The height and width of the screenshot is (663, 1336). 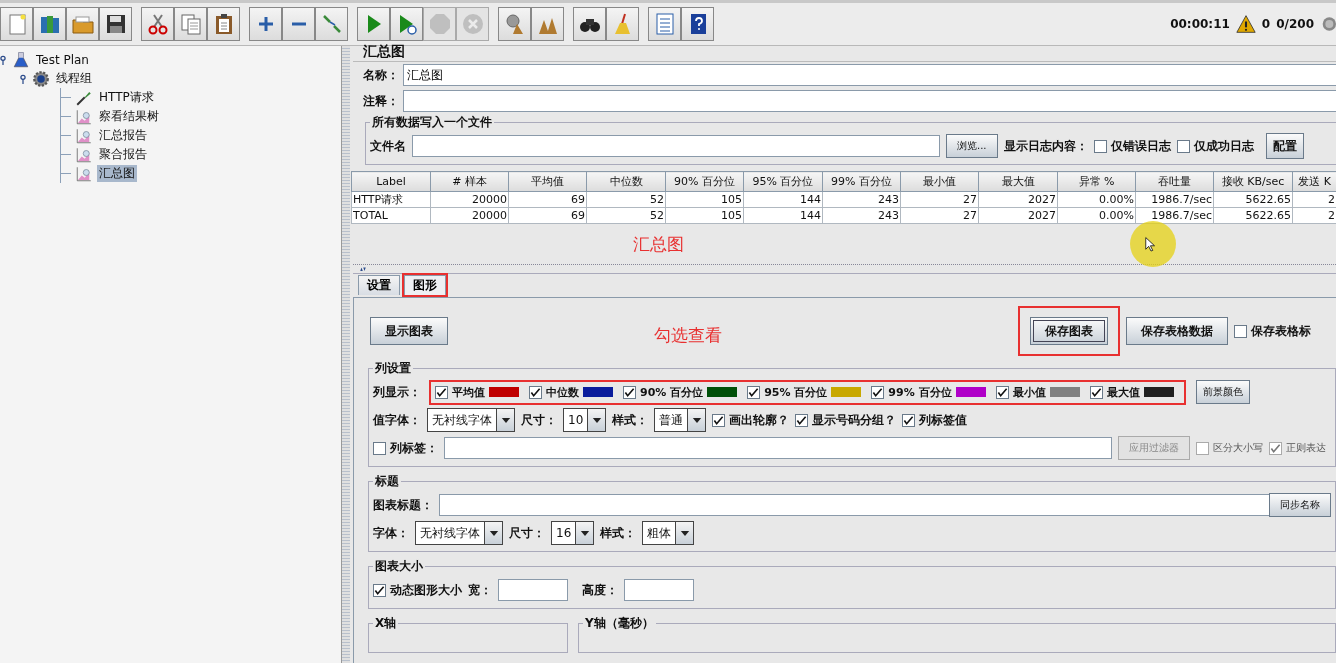 What do you see at coordinates (1328, 24) in the screenshot?
I see `status-icon` at bounding box center [1328, 24].